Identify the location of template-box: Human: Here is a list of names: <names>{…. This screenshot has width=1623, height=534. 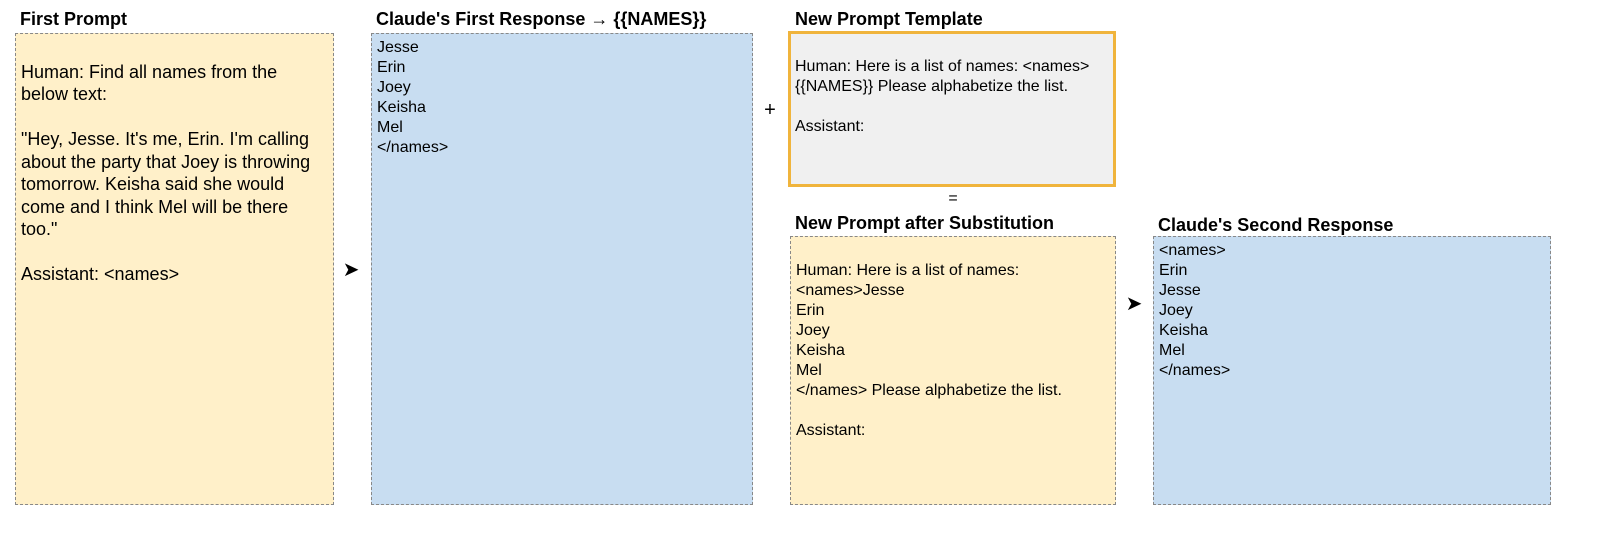
(952, 109).